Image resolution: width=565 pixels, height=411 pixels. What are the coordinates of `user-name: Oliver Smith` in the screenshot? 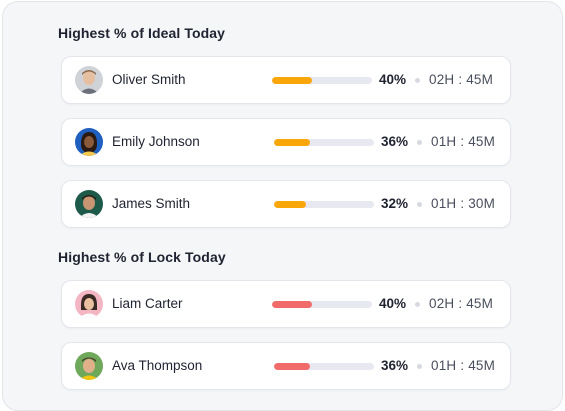 It's located at (149, 79).